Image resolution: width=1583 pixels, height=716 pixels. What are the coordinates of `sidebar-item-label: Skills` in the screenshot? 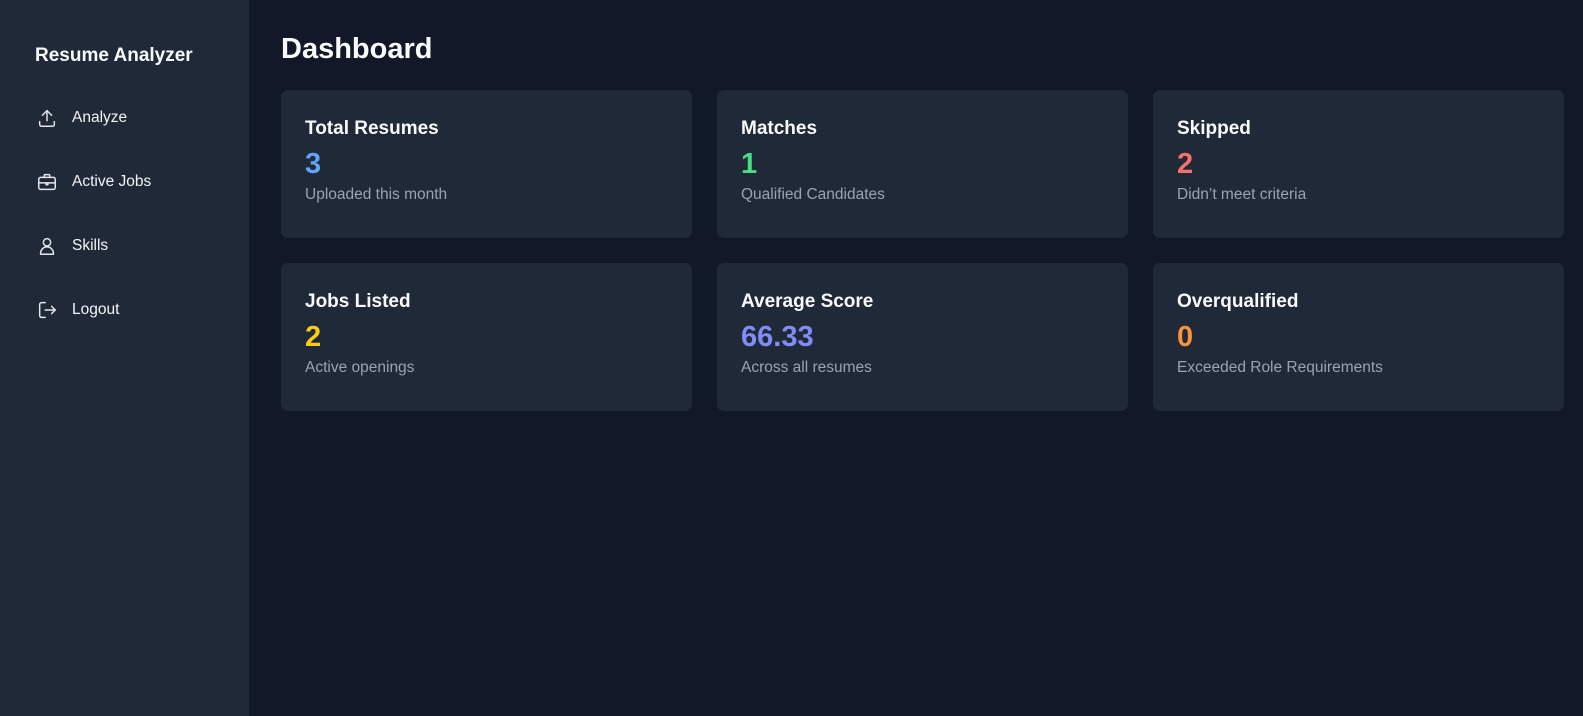 It's located at (90, 245).